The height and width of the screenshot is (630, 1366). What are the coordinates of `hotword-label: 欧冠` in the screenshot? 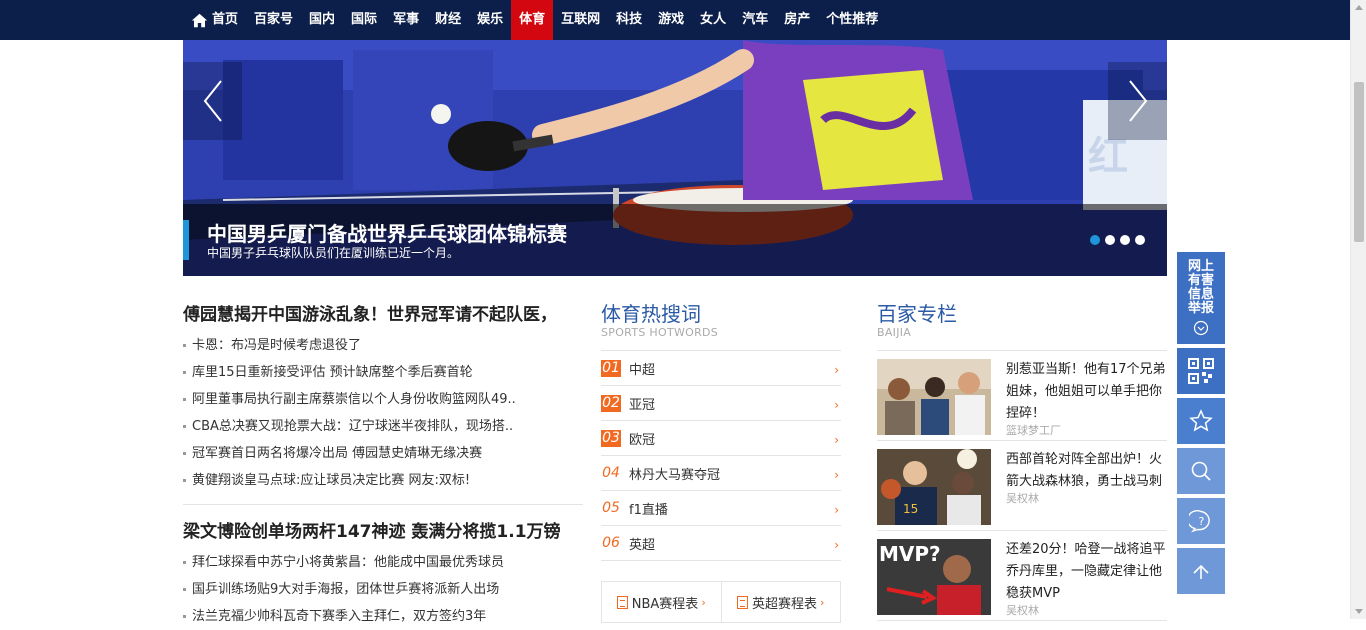 It's located at (642, 440).